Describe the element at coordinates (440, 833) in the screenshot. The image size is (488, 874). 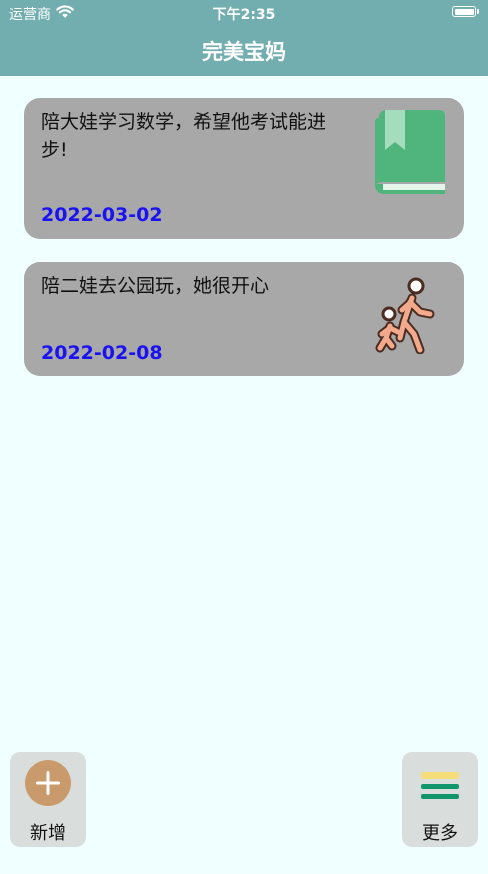
I see `more-button-label: 更多` at that location.